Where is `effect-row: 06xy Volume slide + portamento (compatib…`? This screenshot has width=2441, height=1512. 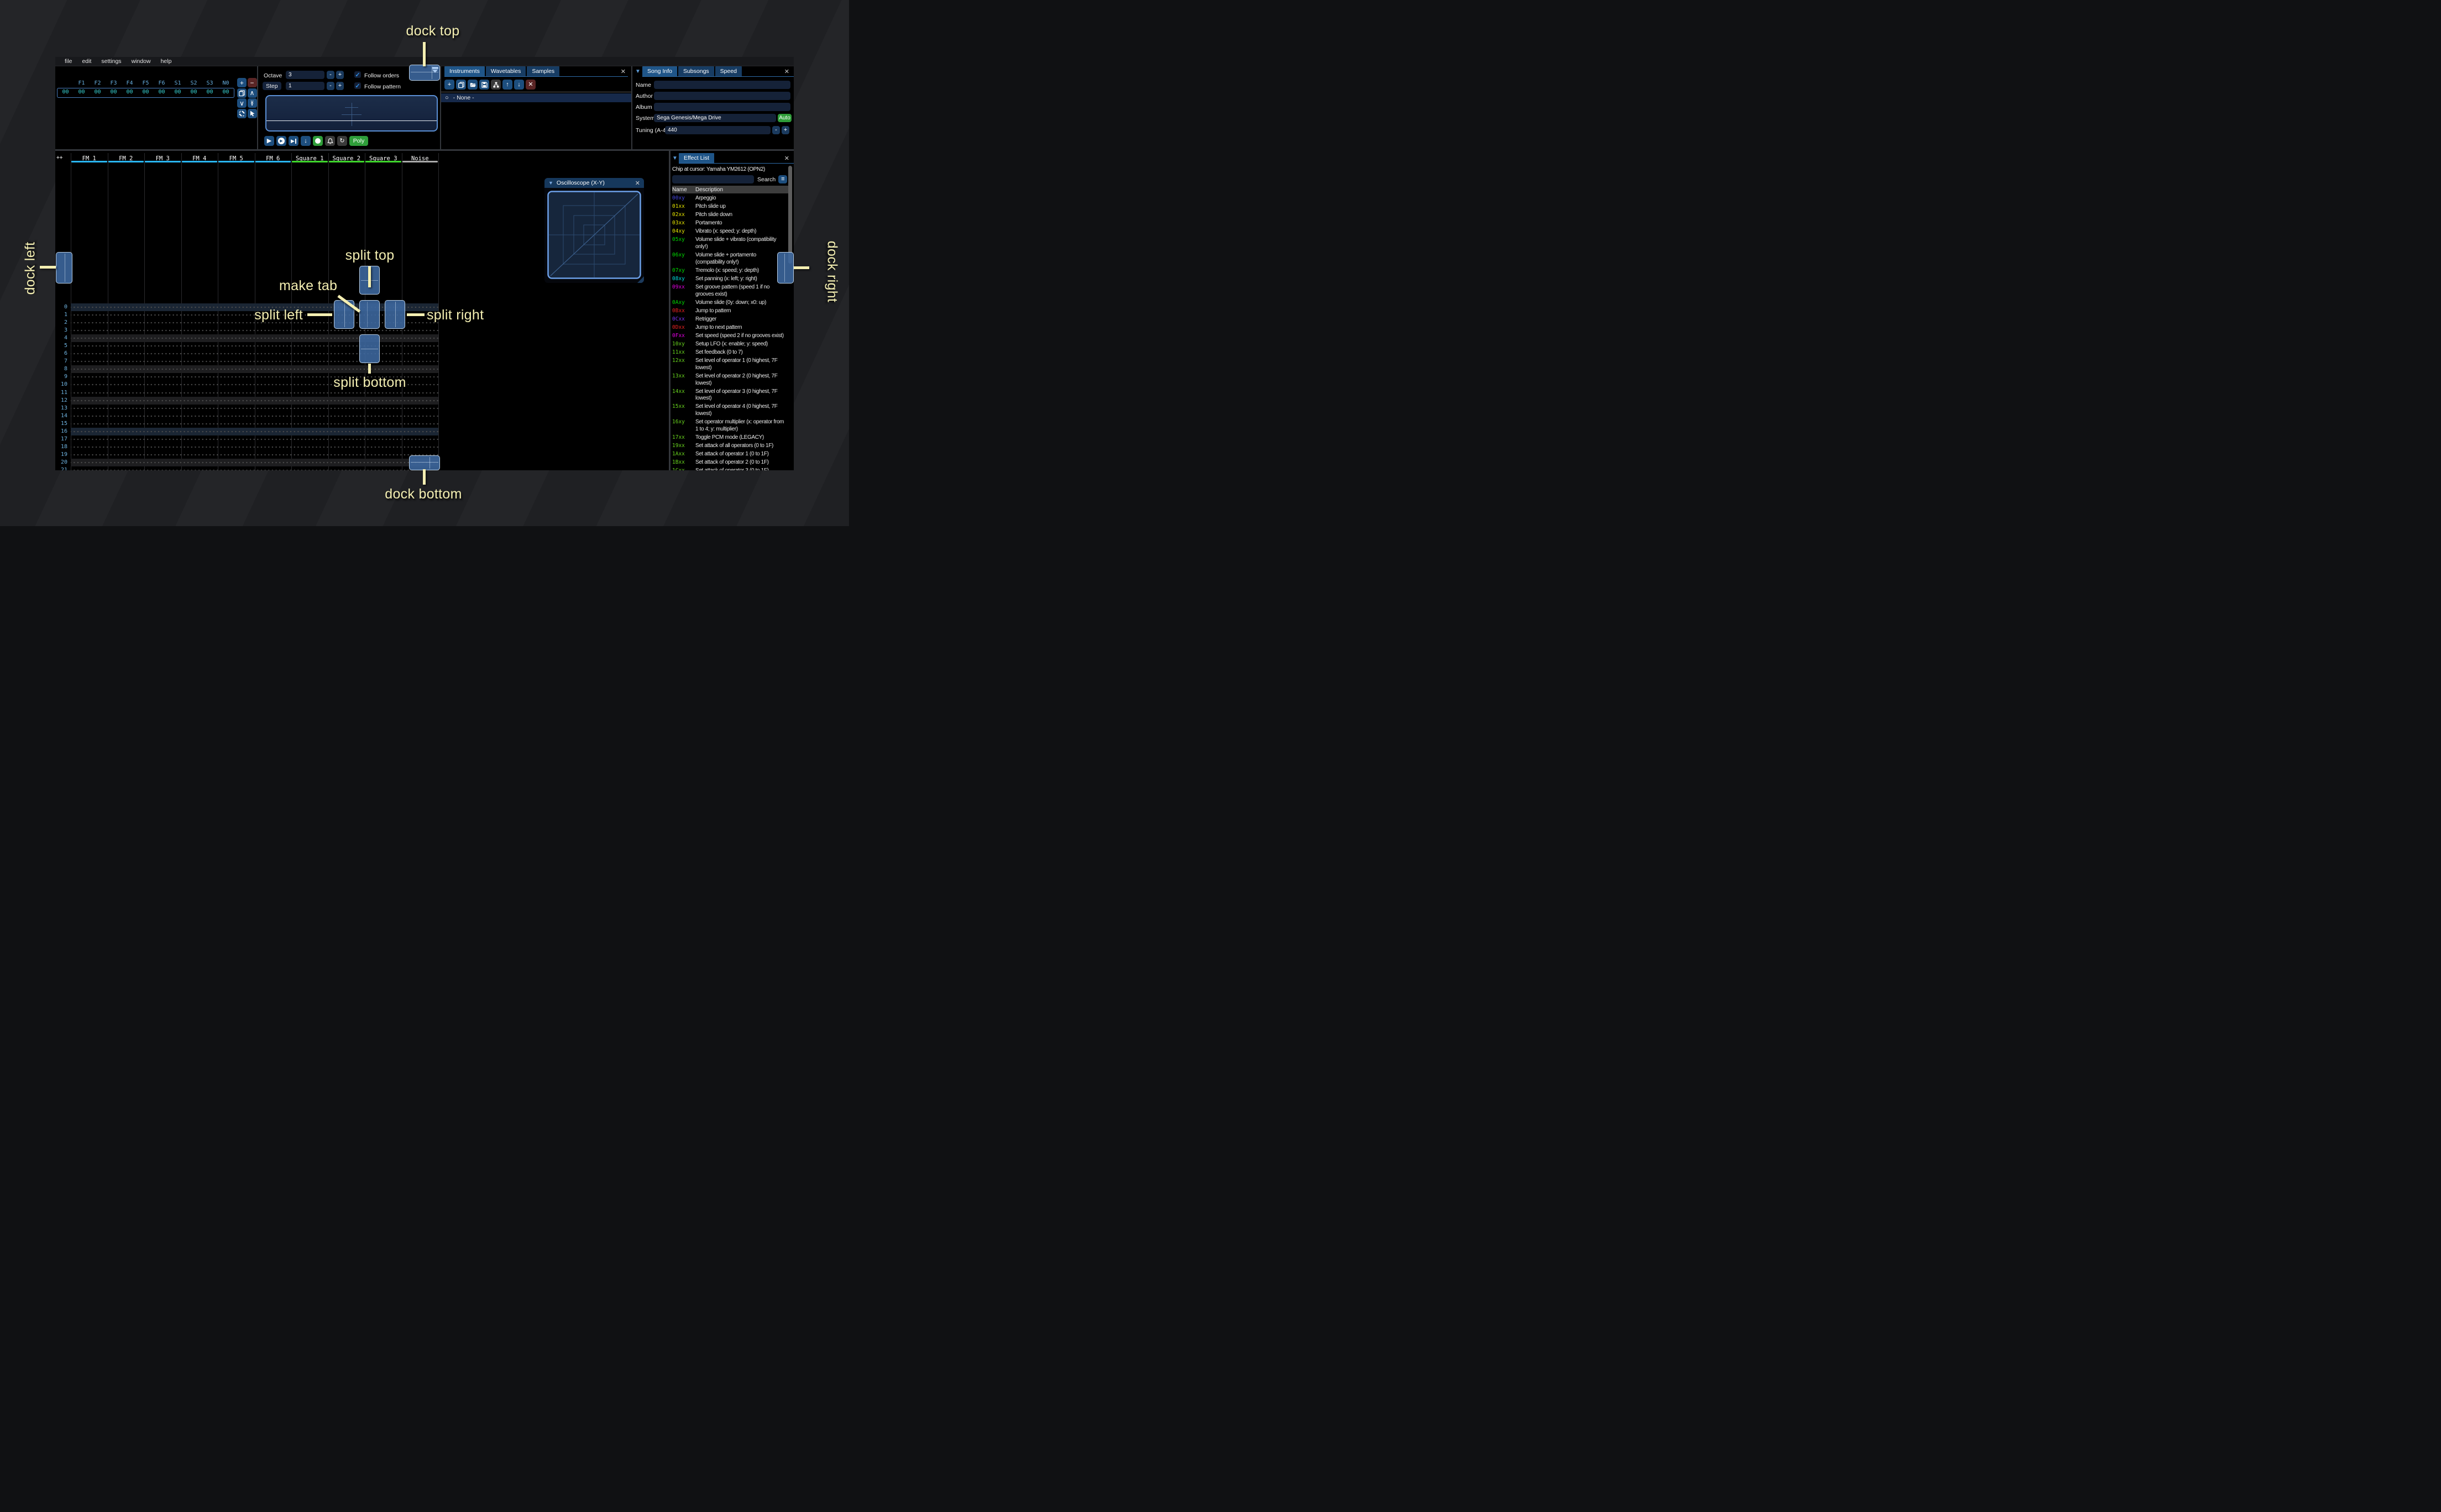
effect-row: 06xy Volume slide + portamento (compatib… is located at coordinates (733, 259).